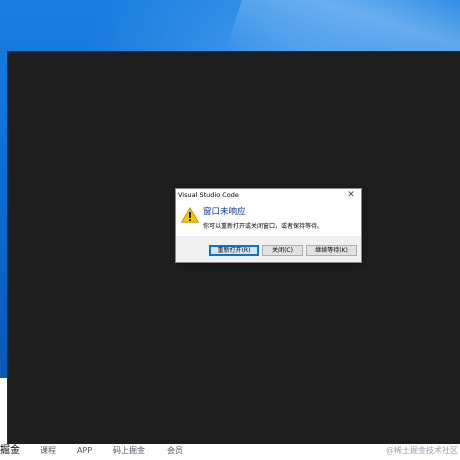 The width and height of the screenshot is (460, 460). I want to click on close-window-button: 关闭(C), so click(282, 250).